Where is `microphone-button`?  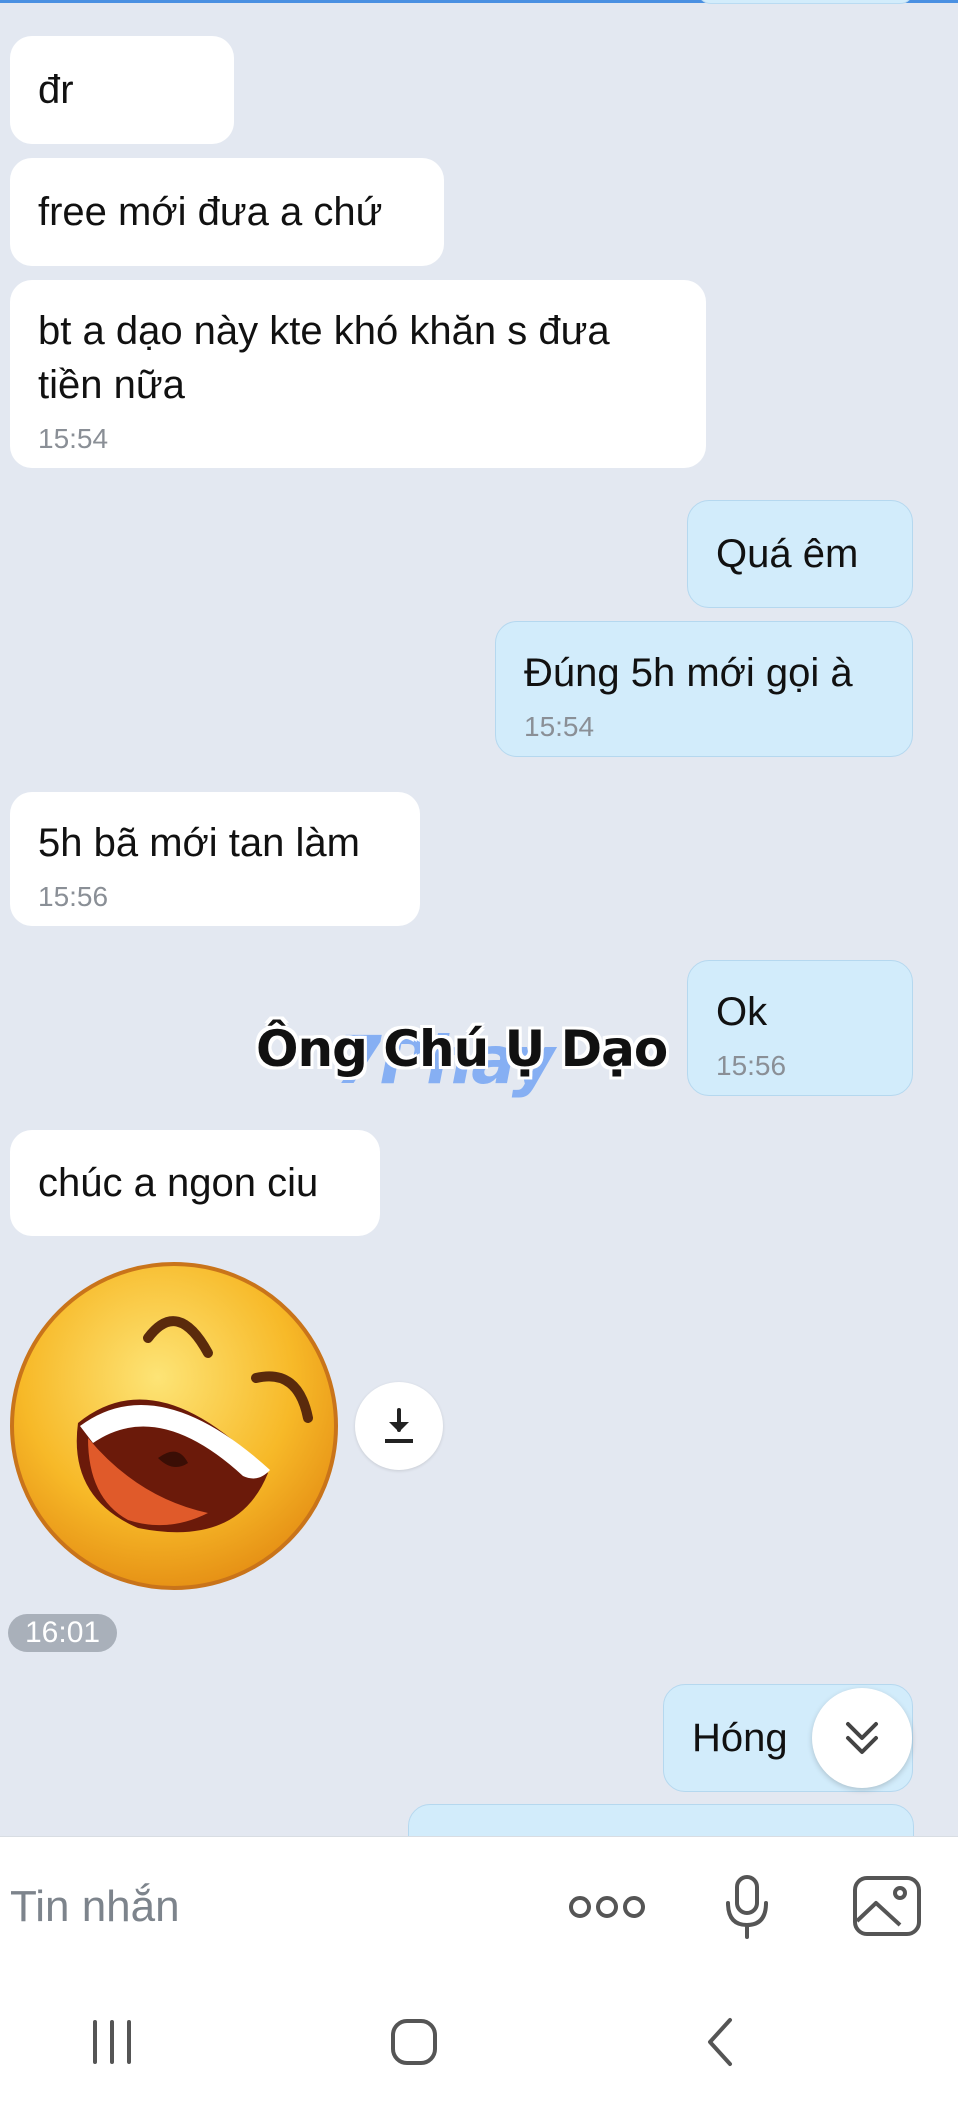
microphone-button is located at coordinates (747, 1908).